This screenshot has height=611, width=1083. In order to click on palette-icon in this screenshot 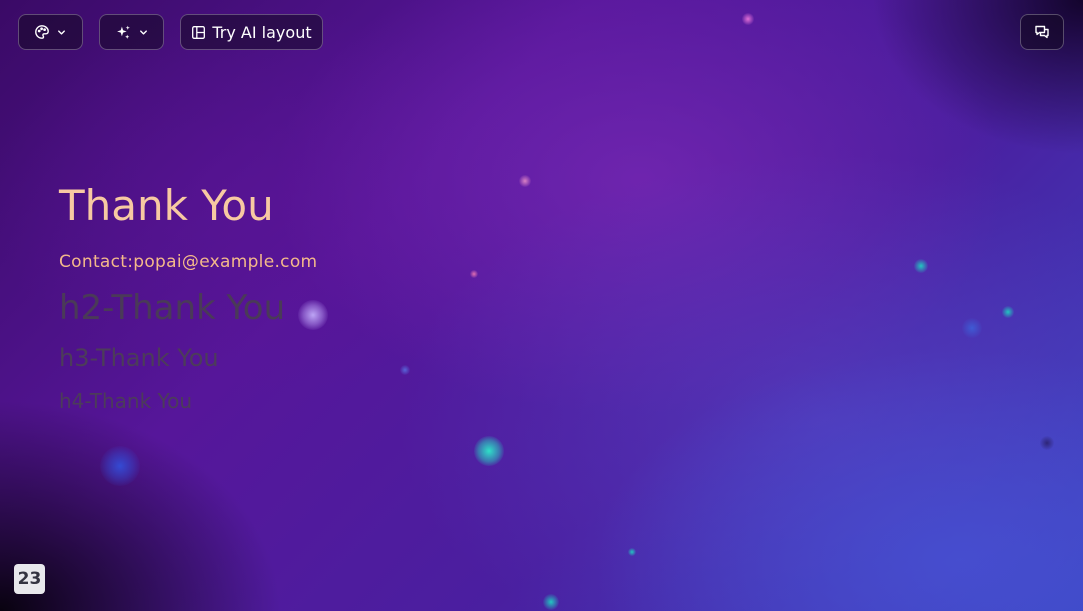, I will do `click(42, 32)`.